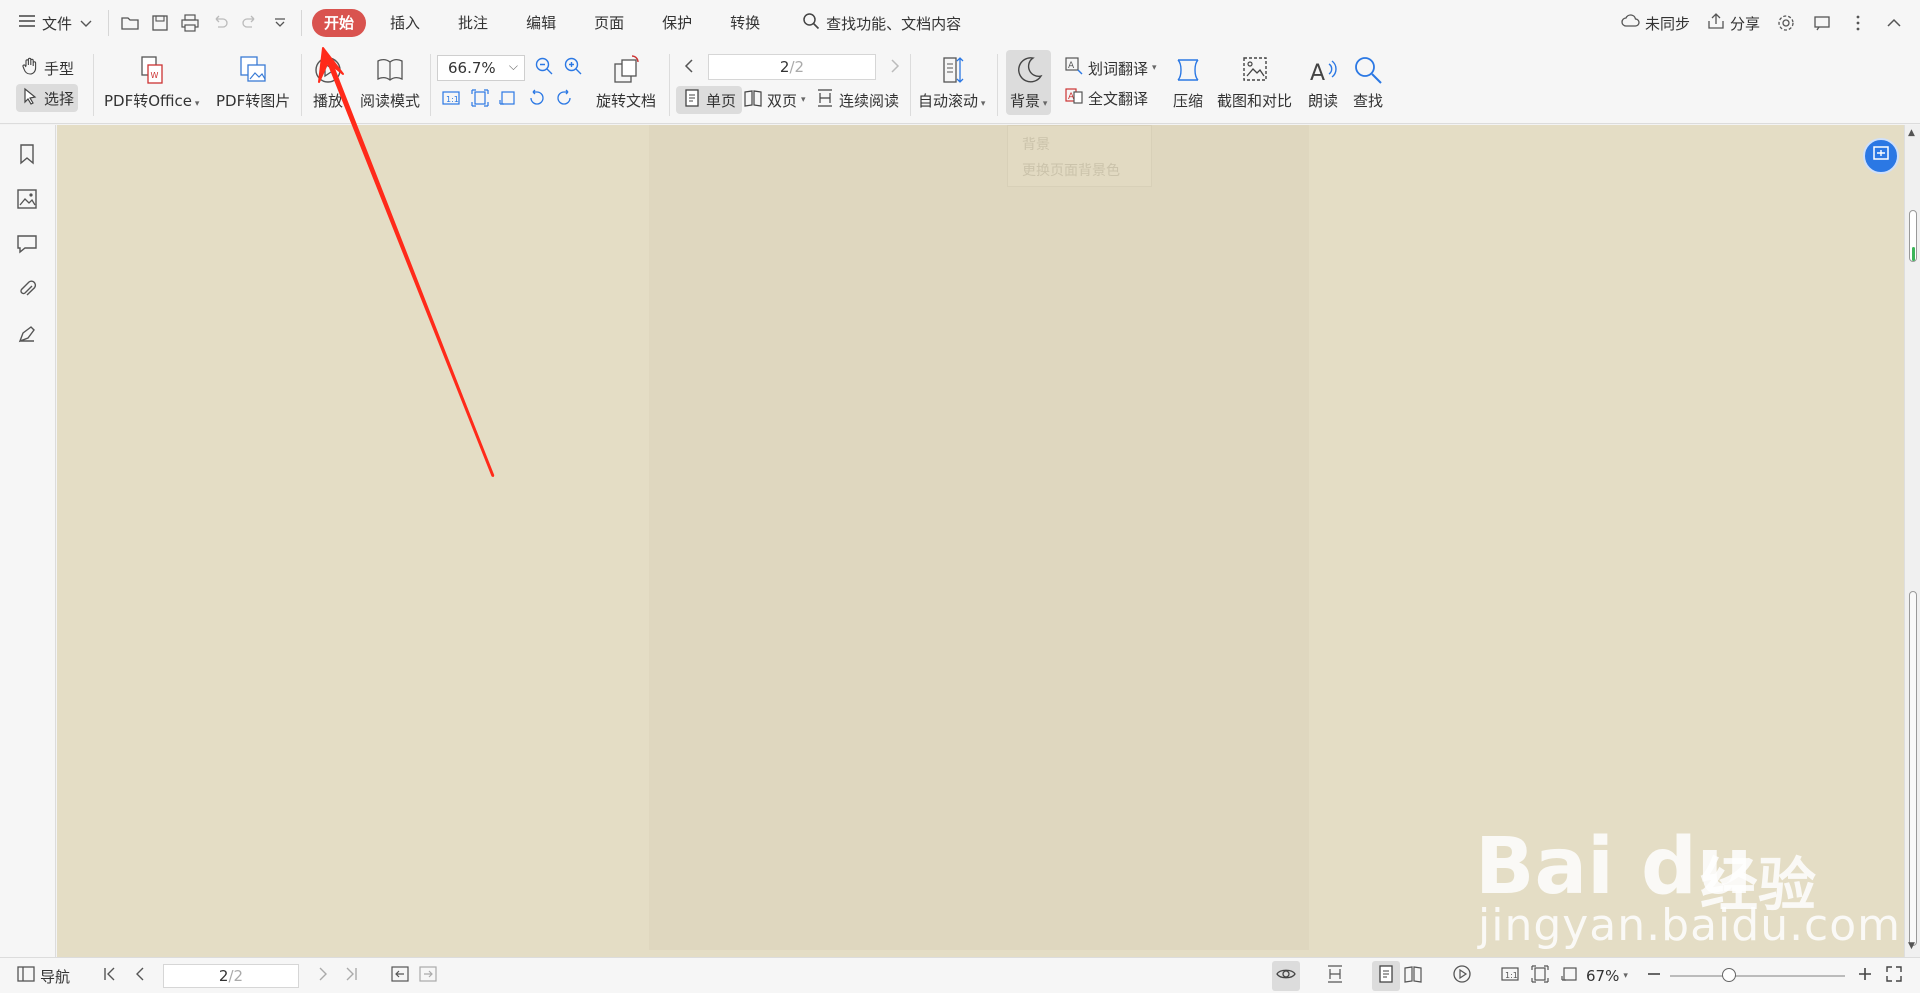 The height and width of the screenshot is (993, 1920). I want to click on fullscreen-button, so click(1894, 975).